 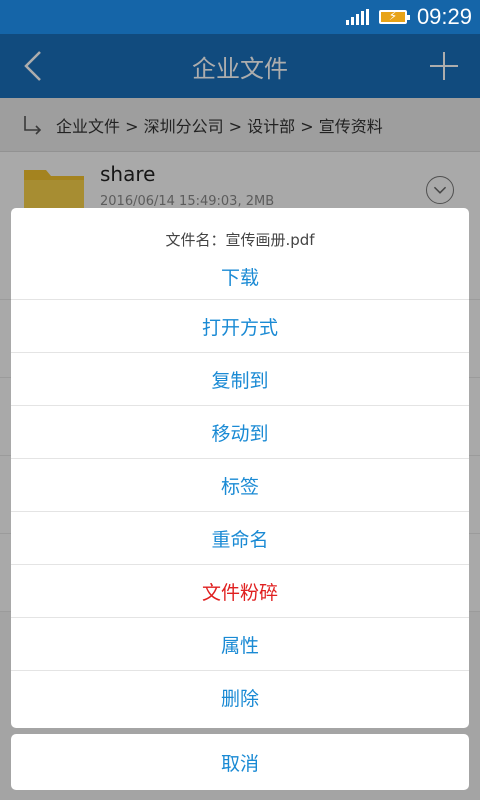 I want to click on cancel-button: 取消, so click(x=240, y=762).